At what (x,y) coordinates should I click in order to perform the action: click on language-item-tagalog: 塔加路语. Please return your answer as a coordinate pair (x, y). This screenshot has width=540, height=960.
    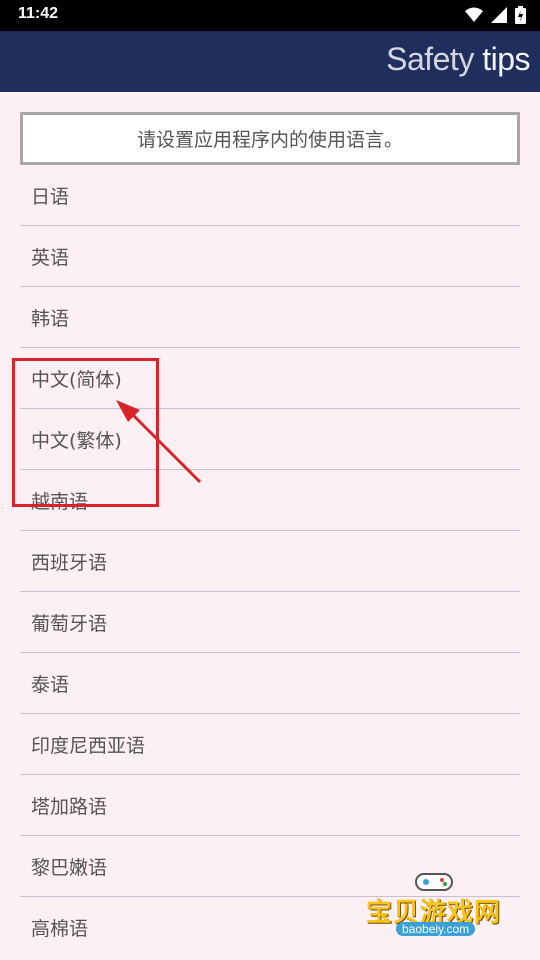
    Looking at the image, I should click on (270, 805).